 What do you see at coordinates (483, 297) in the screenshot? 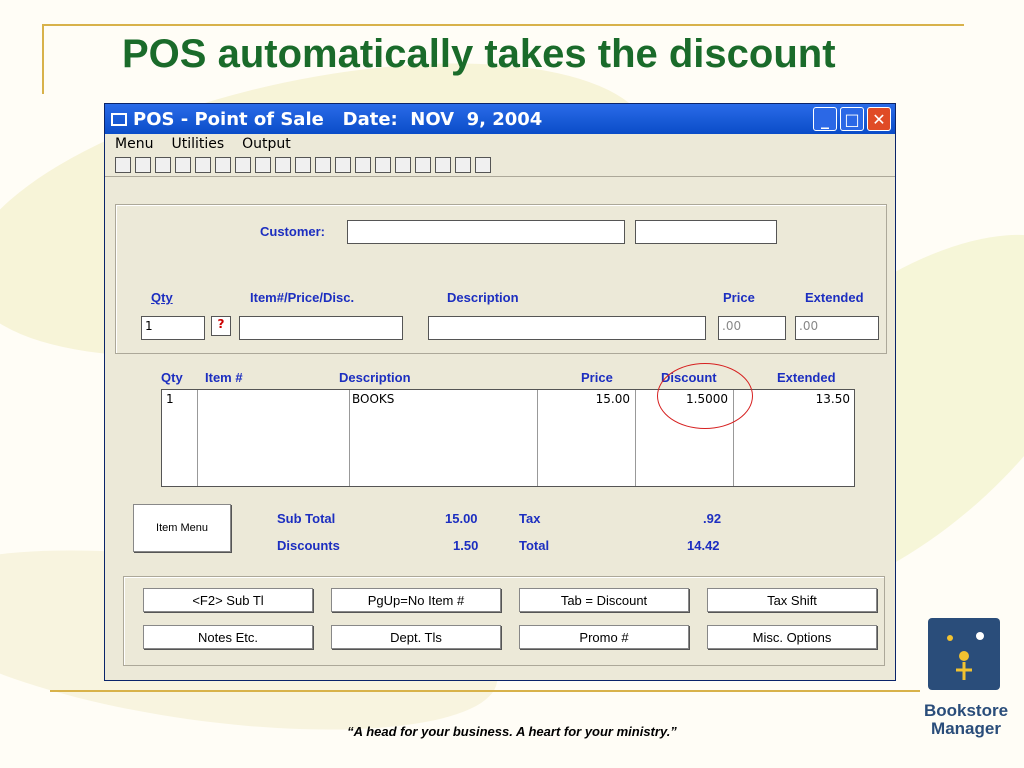
I see `description-label: Description` at bounding box center [483, 297].